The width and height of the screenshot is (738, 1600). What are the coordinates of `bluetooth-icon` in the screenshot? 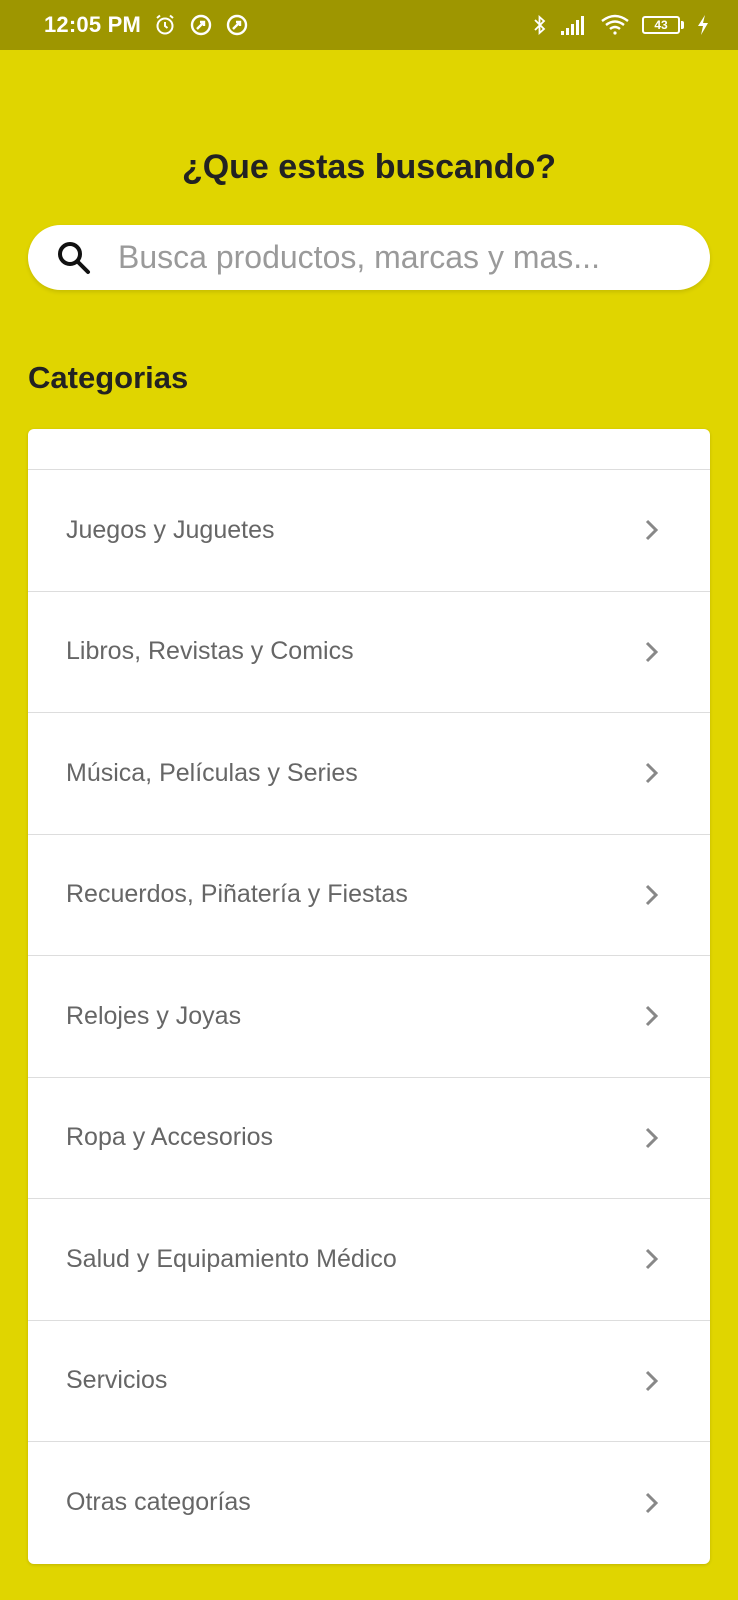 It's located at (540, 25).